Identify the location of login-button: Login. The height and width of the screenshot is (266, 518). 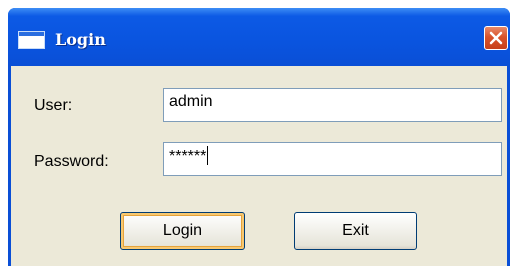
(182, 231).